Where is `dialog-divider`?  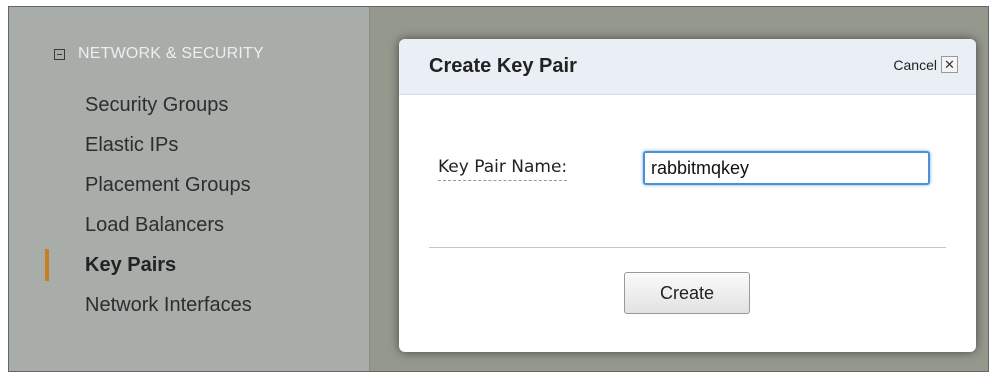 dialog-divider is located at coordinates (687, 247).